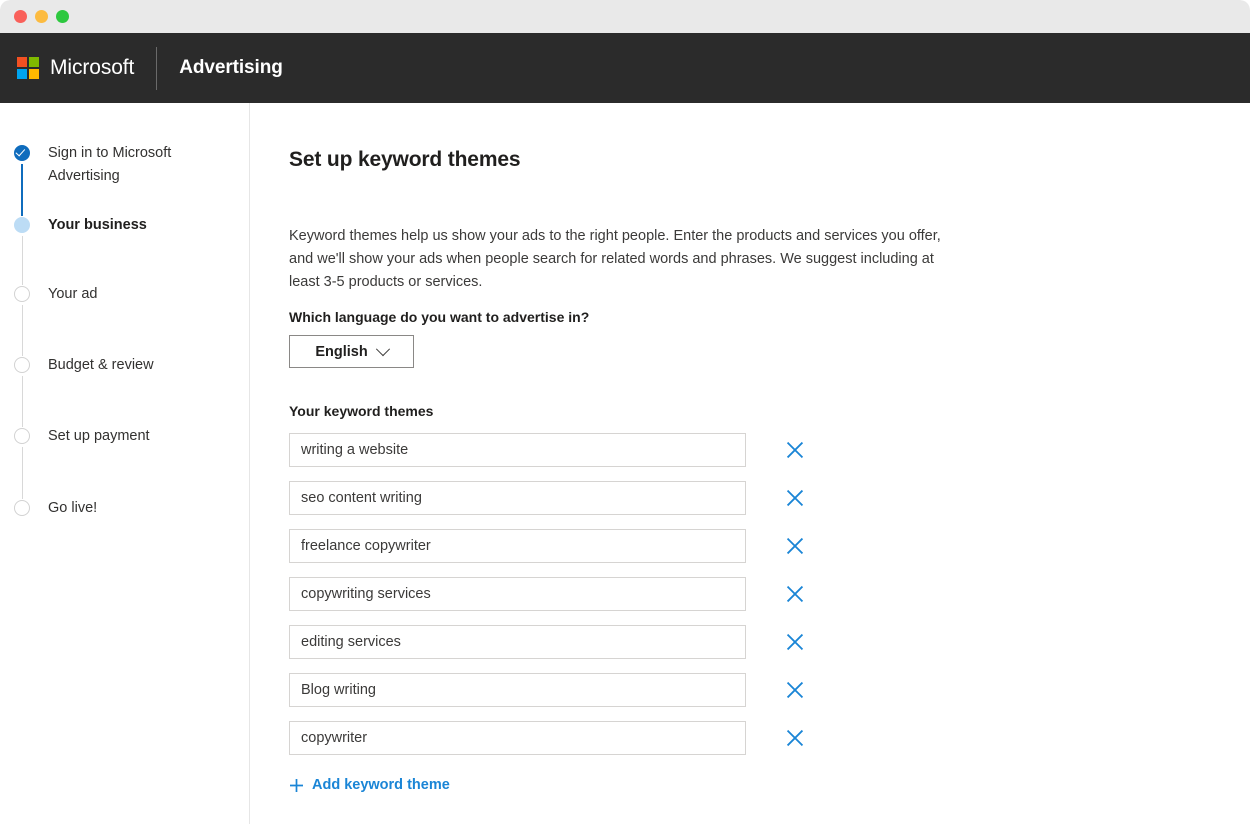 The height and width of the screenshot is (824, 1250). I want to click on sidebar-step-label: Budget & review, so click(101, 365).